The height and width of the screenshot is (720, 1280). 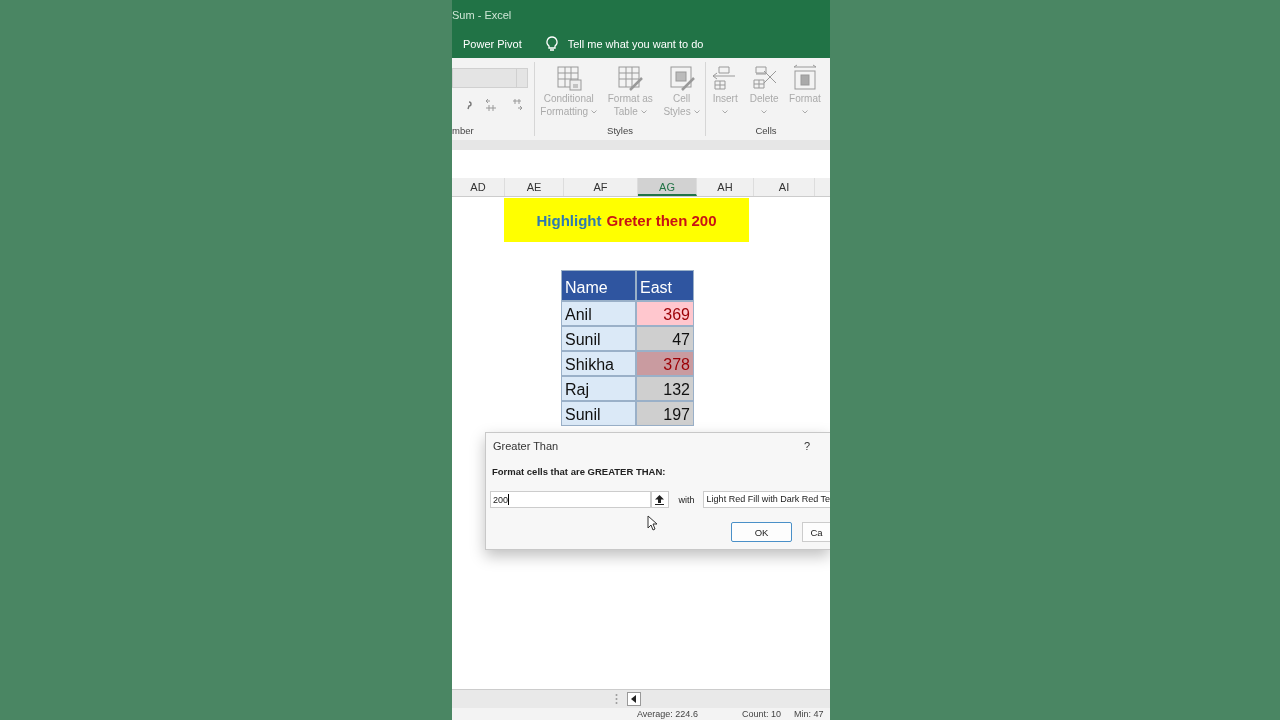 I want to click on table-cell: Anil, so click(x=598, y=313).